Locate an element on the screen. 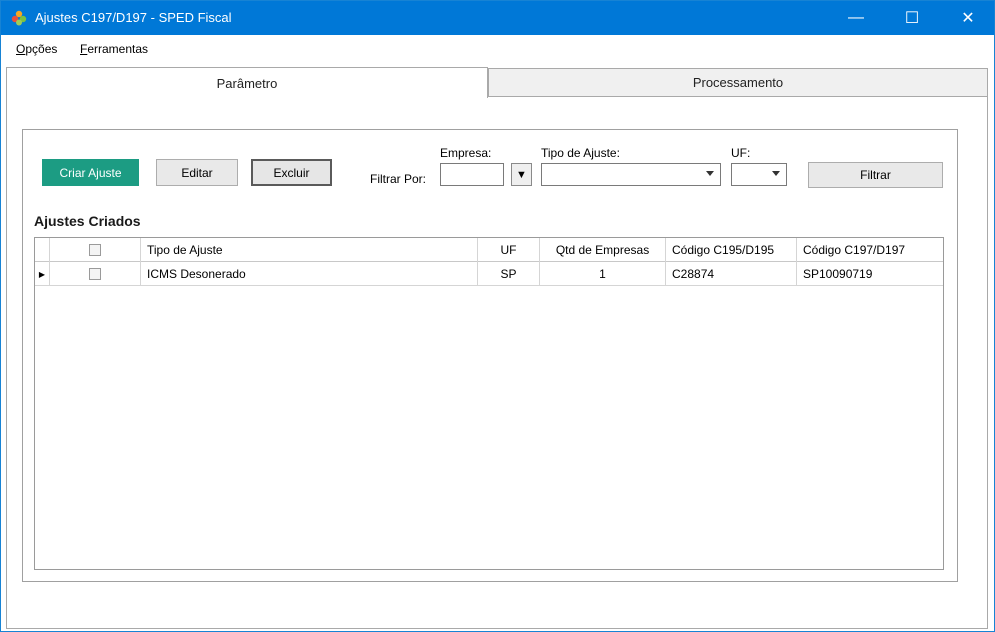 The height and width of the screenshot is (632, 995). col-header-tipo: Tipo de Ajuste is located at coordinates (309, 250).